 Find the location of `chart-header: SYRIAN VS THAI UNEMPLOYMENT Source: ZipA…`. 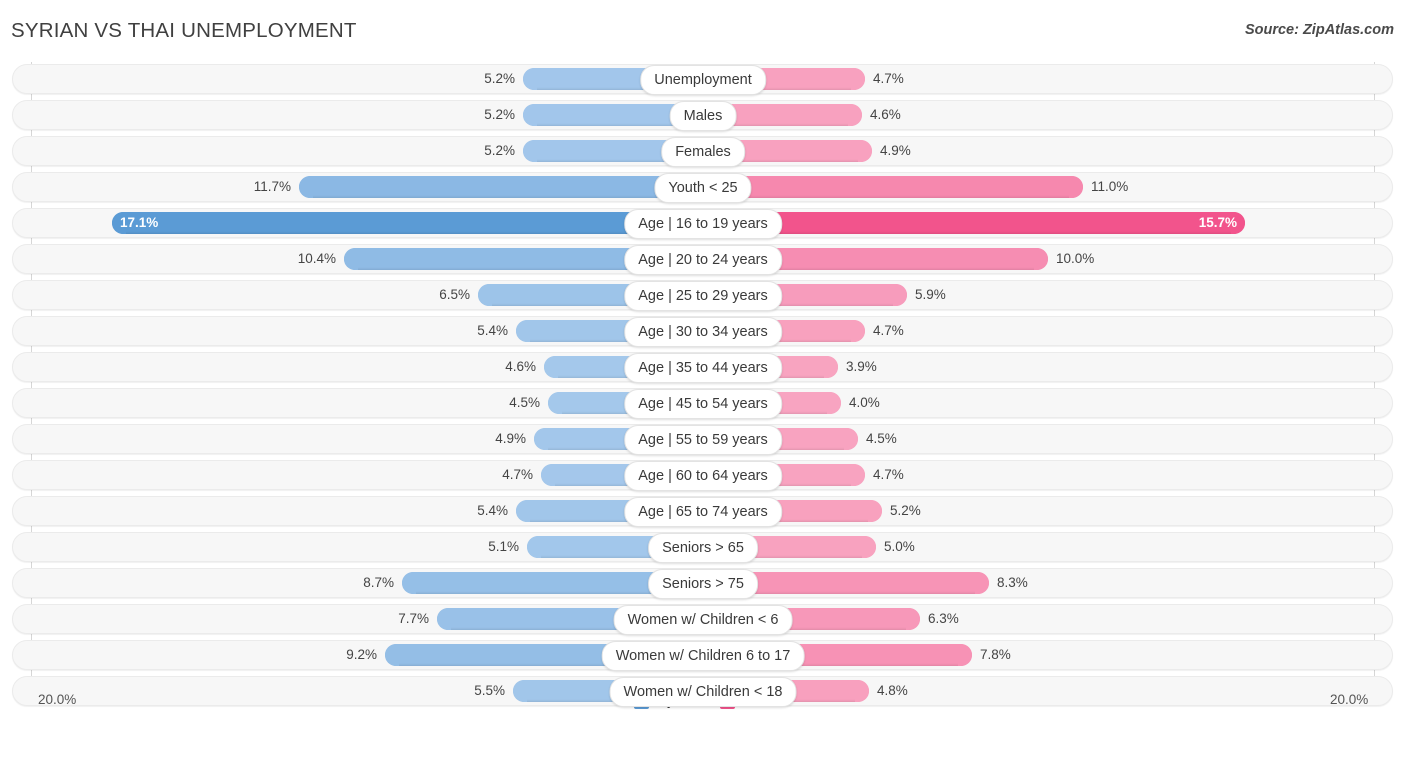

chart-header: SYRIAN VS THAI UNEMPLOYMENT Source: ZipA… is located at coordinates (703, 30).